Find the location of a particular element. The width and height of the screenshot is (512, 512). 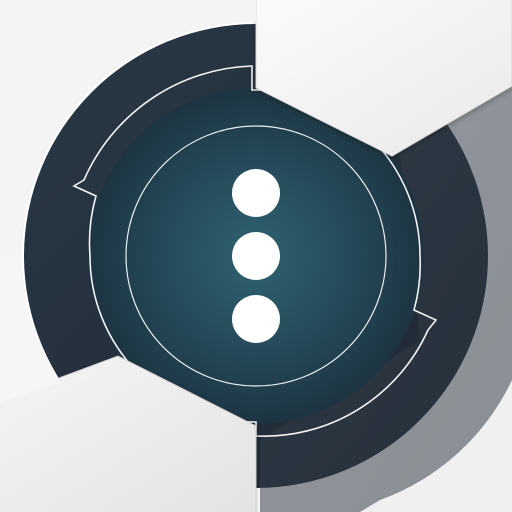

dot-top is located at coordinates (256, 193).